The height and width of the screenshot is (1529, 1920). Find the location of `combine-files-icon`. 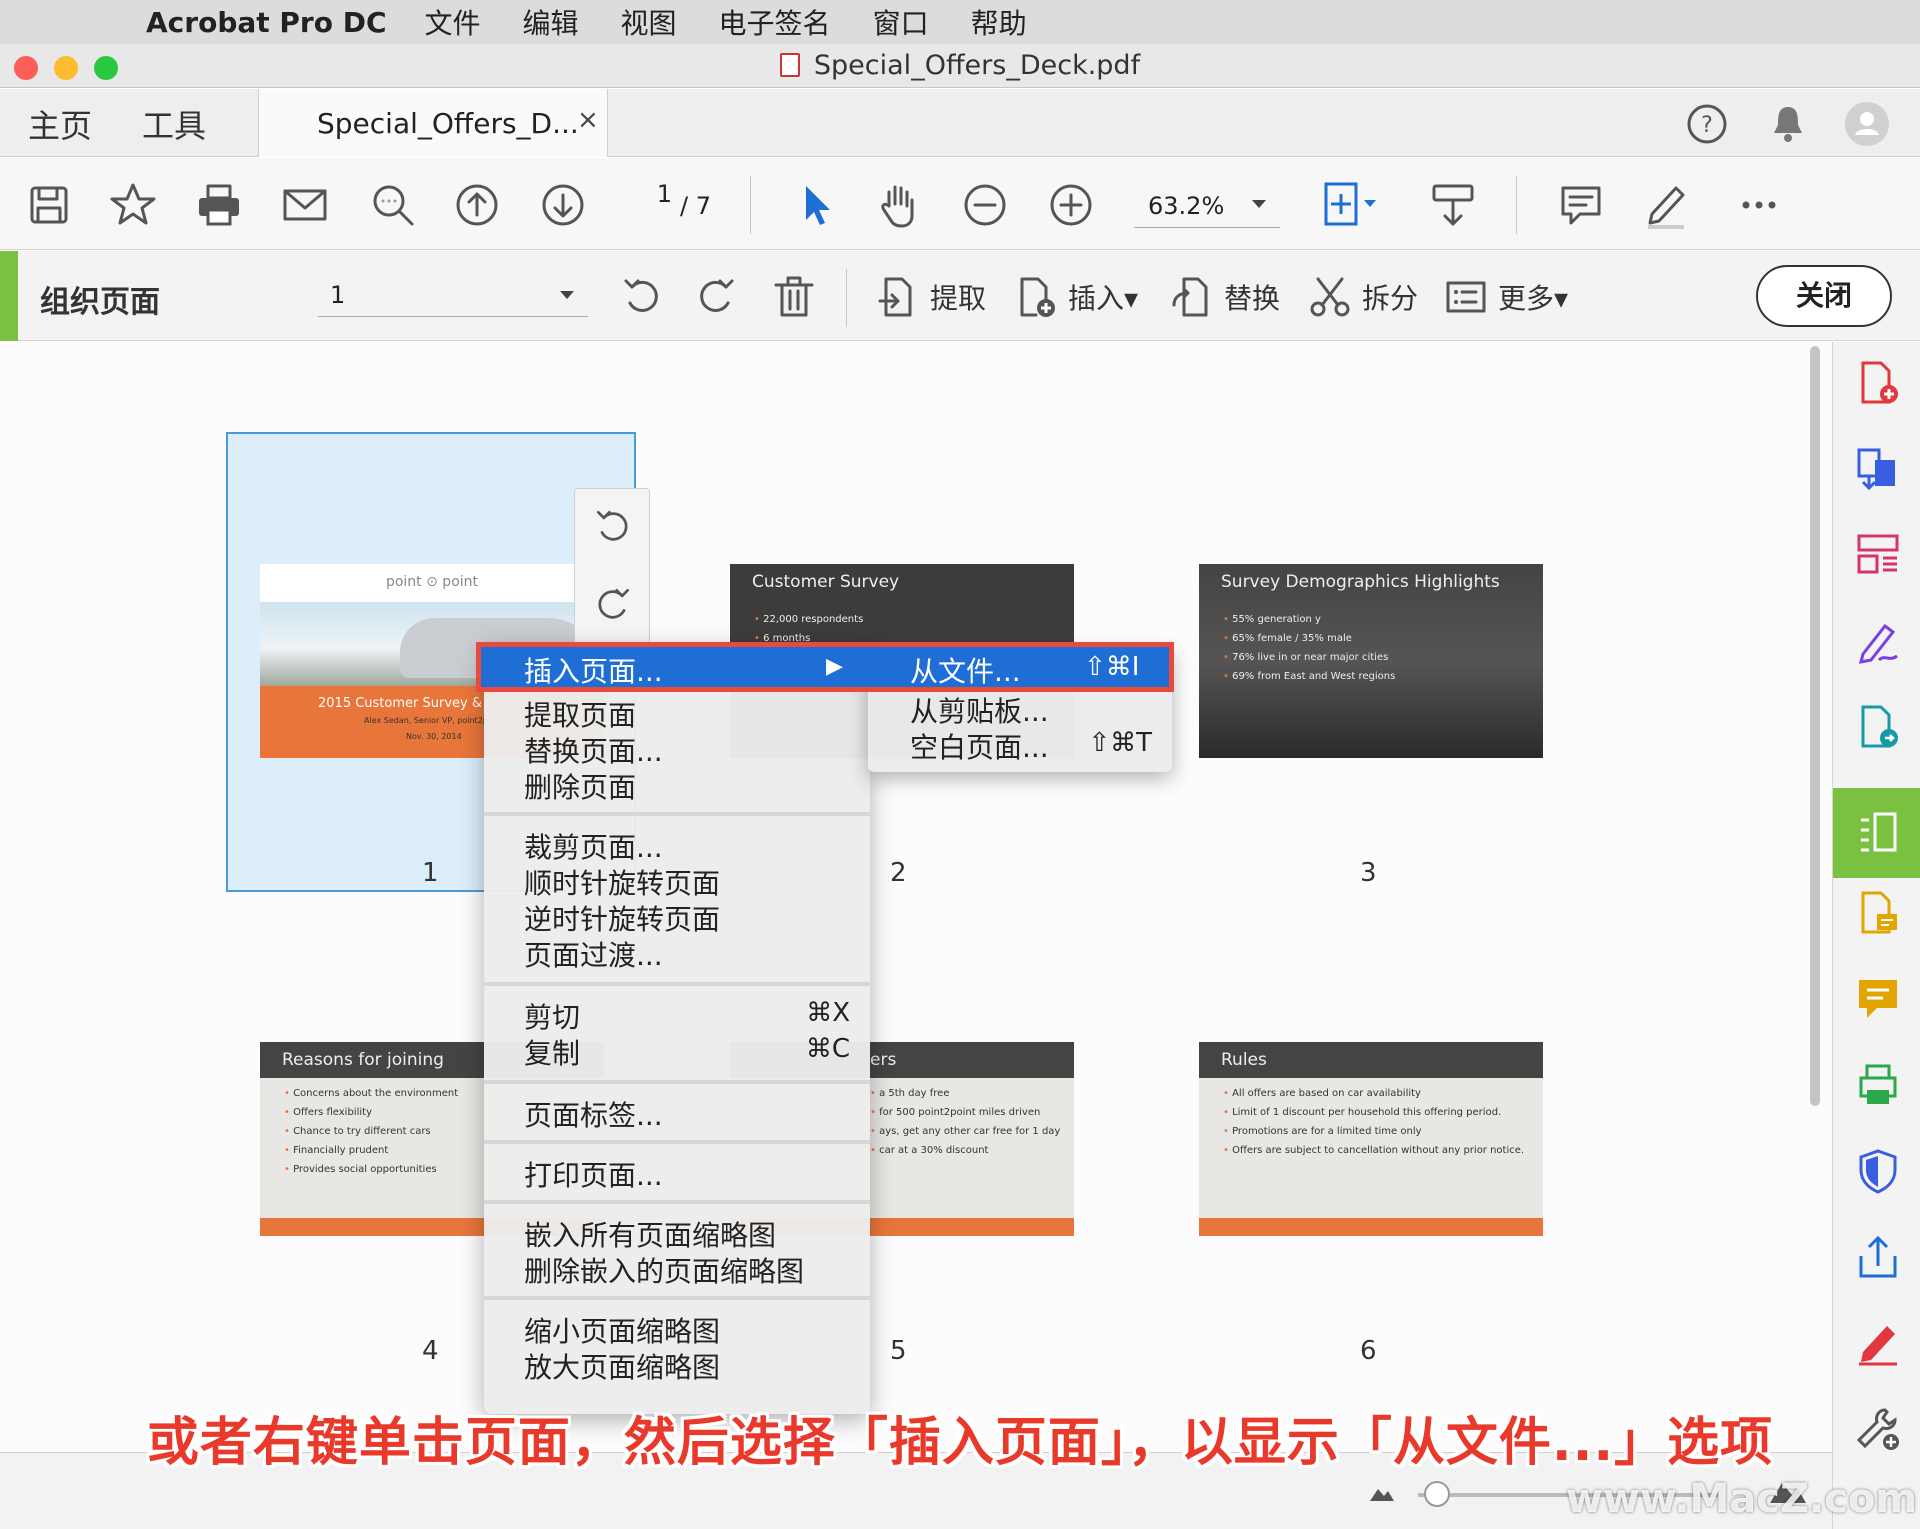

combine-files-icon is located at coordinates (1878, 469).